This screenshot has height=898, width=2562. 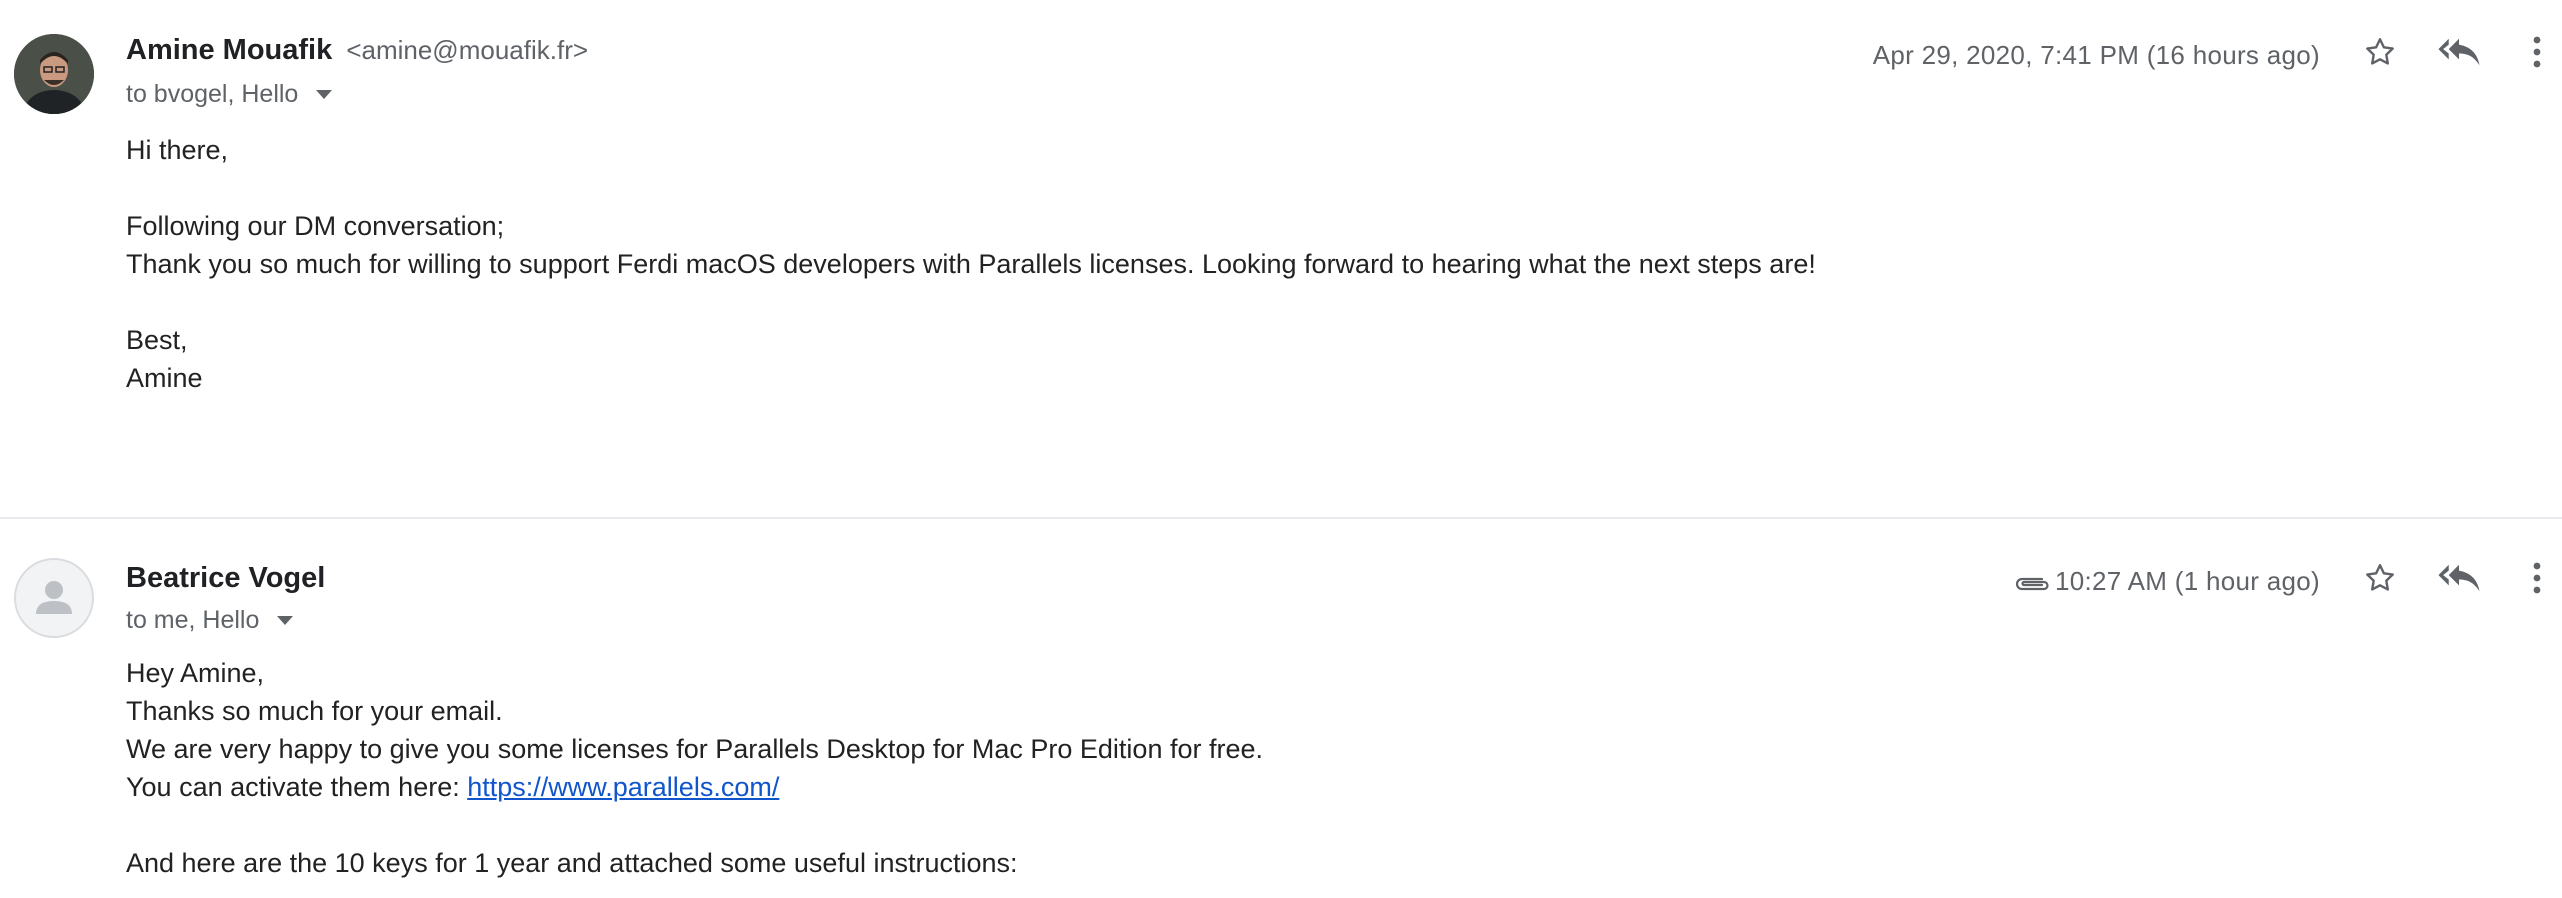 What do you see at coordinates (314, 711) in the screenshot?
I see `body-line: Thanks so much for your email.` at bounding box center [314, 711].